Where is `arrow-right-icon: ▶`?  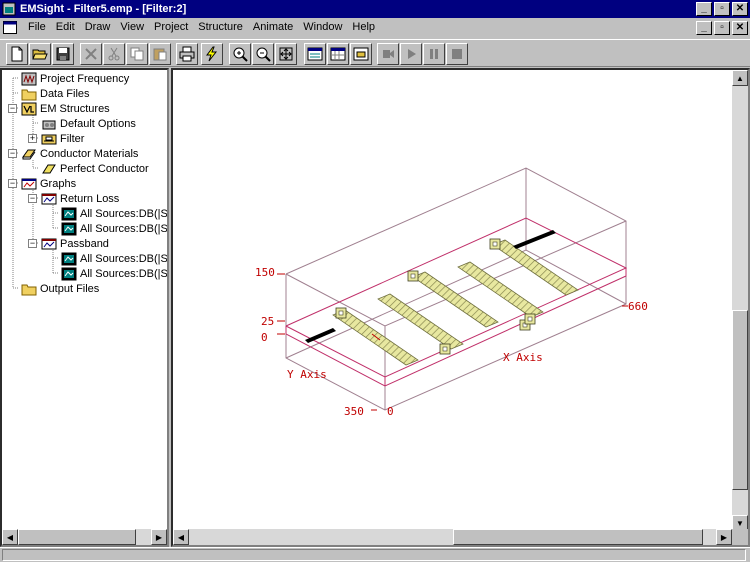
arrow-right-icon: ▶ is located at coordinates (724, 537).